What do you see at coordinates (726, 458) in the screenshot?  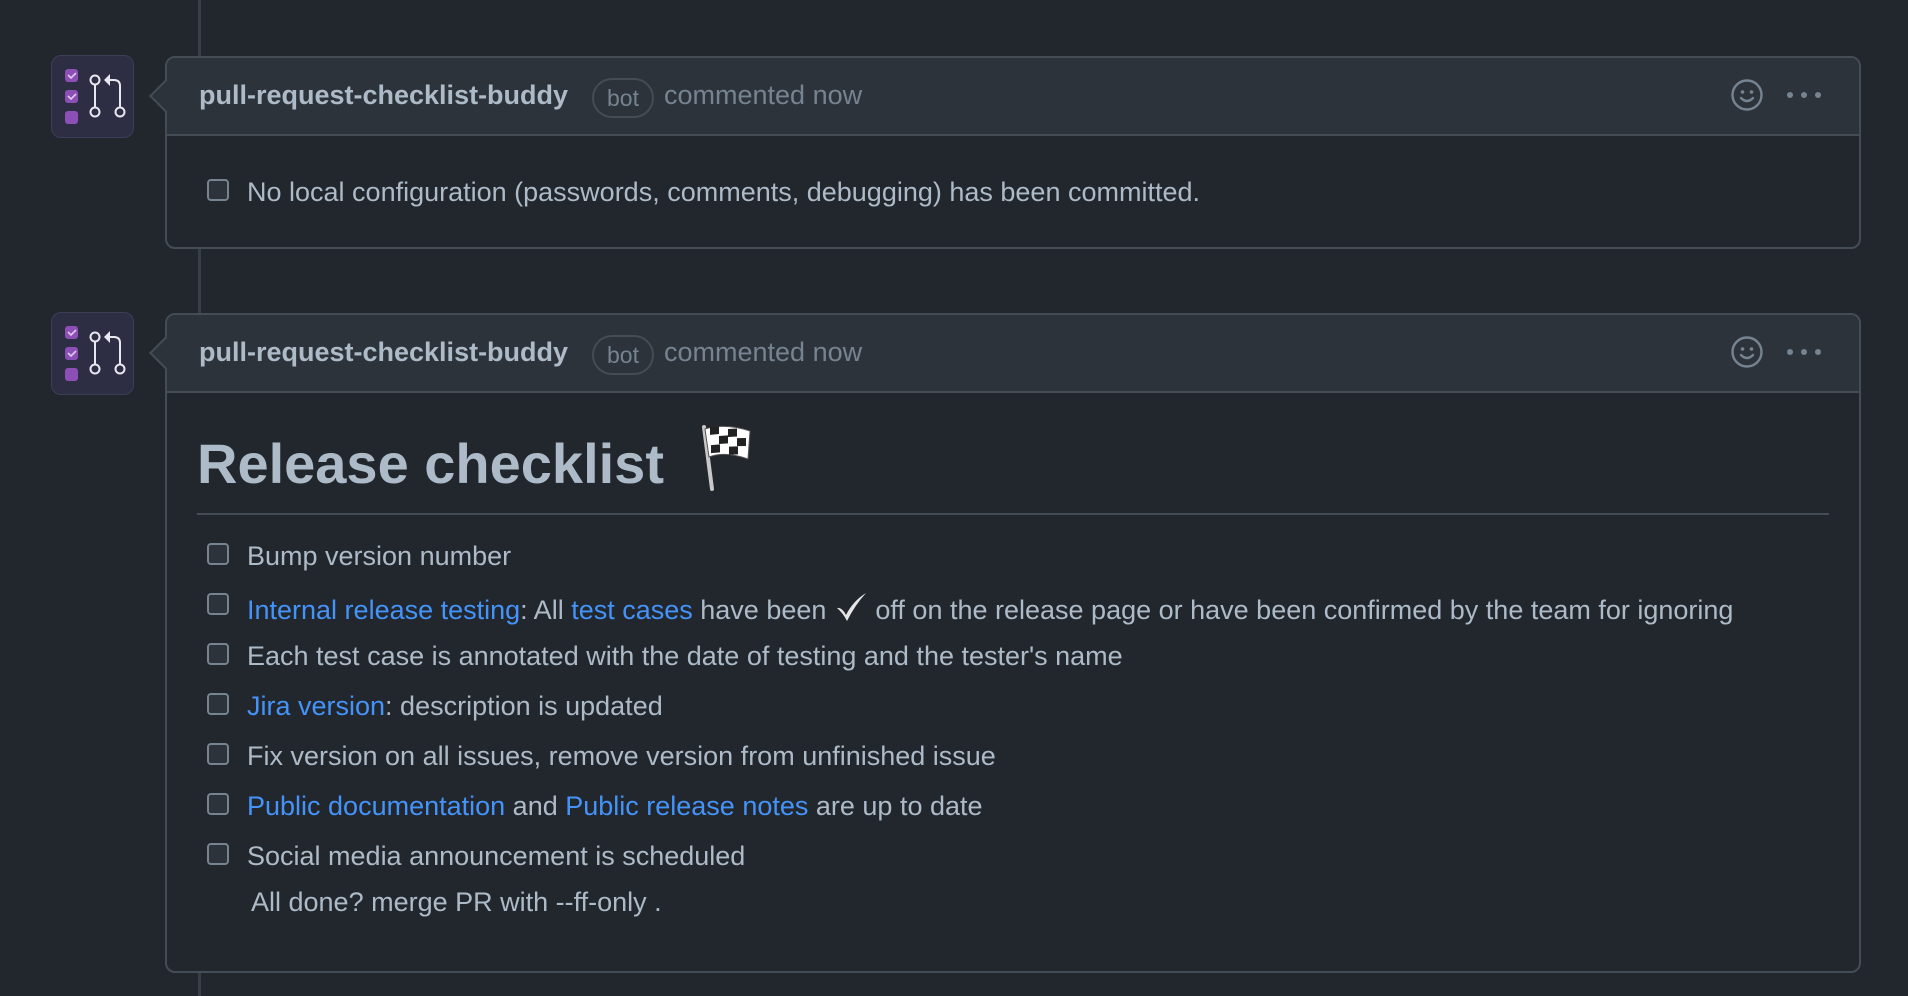 I see `checkered-flag-icon` at bounding box center [726, 458].